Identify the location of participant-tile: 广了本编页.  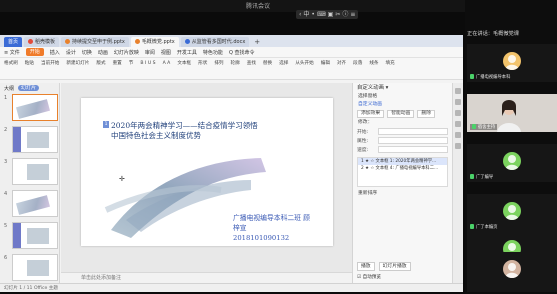
(512, 213).